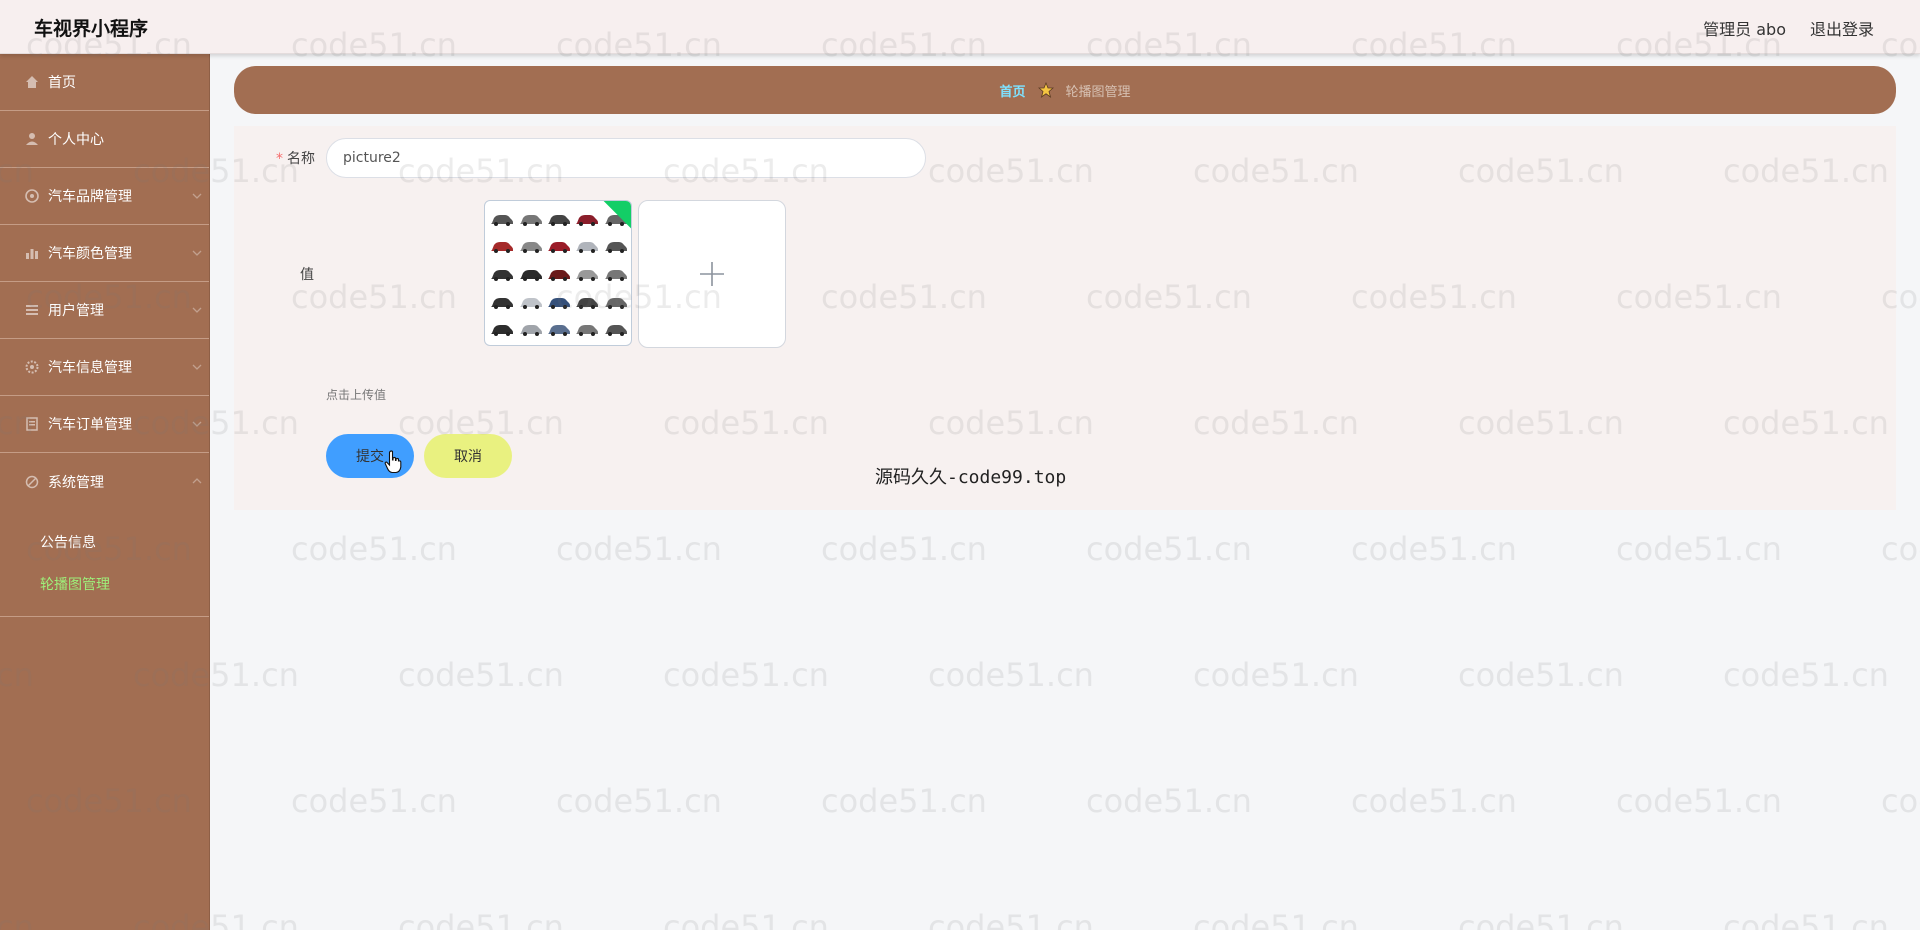 The image size is (1920, 930). I want to click on system-submenu: 公告信息 轮播图管理, so click(104, 563).